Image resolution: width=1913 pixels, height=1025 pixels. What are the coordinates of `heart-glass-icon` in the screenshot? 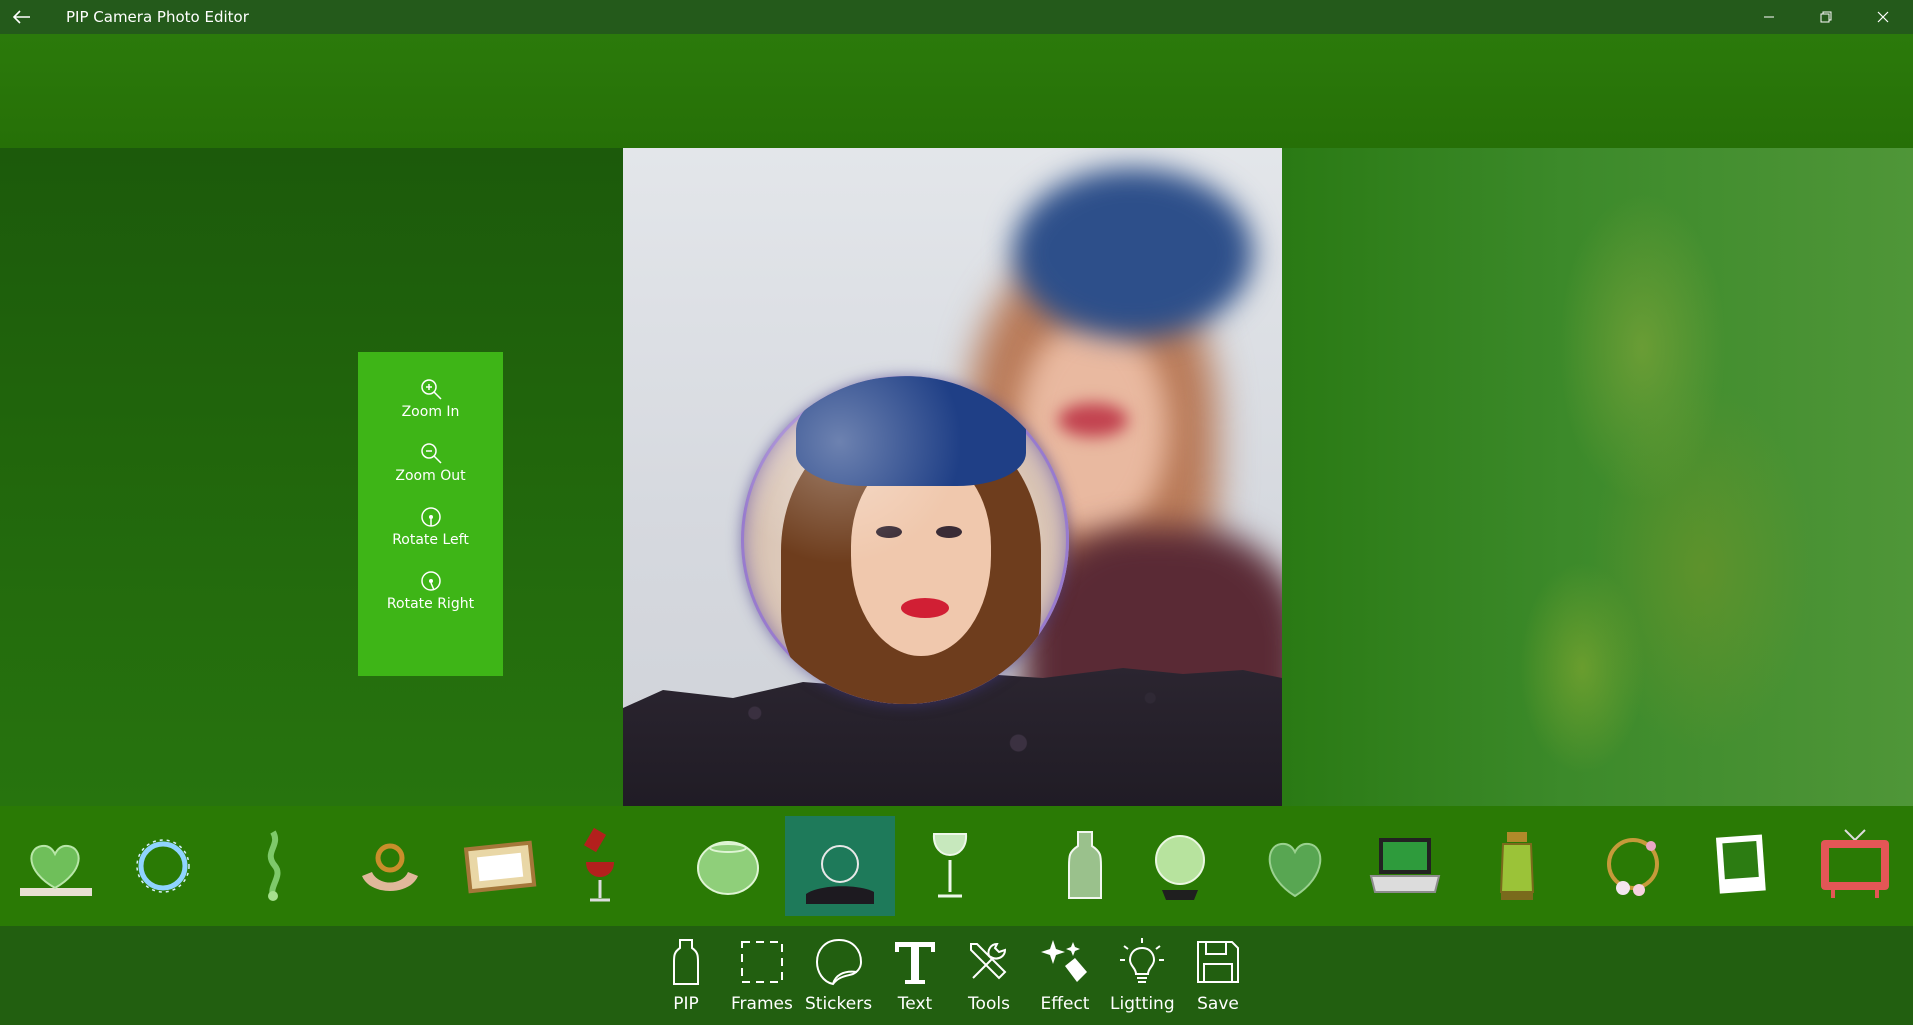 It's located at (1295, 870).